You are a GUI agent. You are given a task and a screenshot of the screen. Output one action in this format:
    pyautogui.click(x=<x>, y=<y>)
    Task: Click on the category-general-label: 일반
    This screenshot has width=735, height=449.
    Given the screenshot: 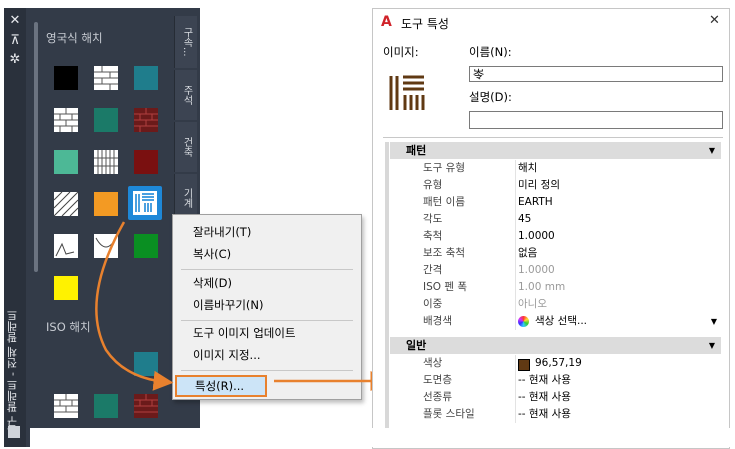 What is the action you would take?
    pyautogui.click(x=416, y=345)
    